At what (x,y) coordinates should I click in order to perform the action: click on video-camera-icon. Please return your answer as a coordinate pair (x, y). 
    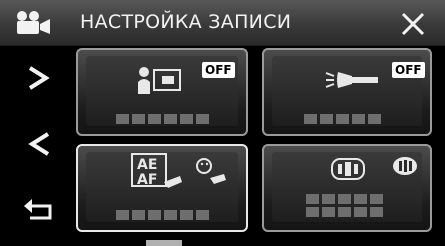
    Looking at the image, I should click on (33, 22).